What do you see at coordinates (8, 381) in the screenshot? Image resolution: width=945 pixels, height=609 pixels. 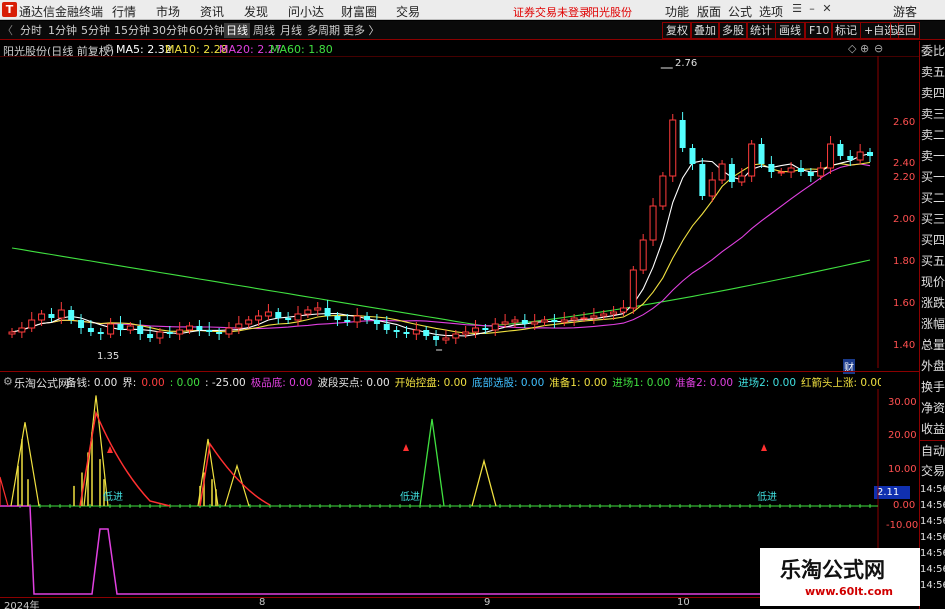 I see `indicator-gear-icon: ⚙` at bounding box center [8, 381].